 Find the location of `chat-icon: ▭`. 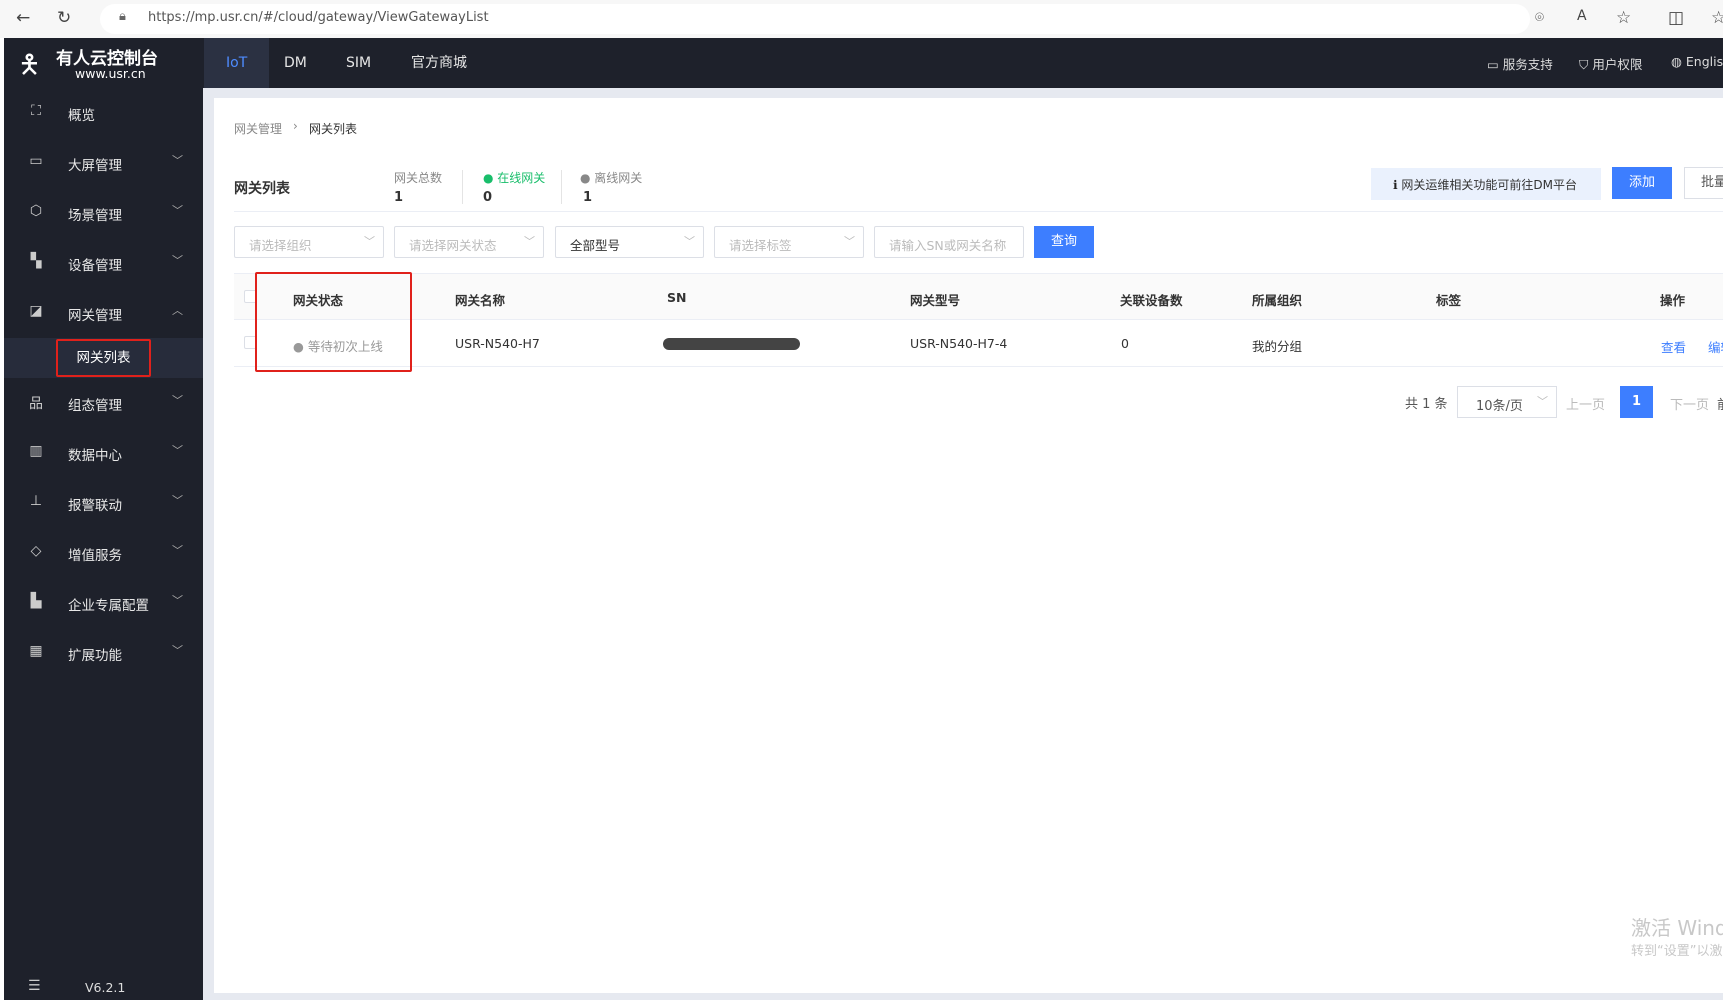

chat-icon: ▭ is located at coordinates (1495, 64).